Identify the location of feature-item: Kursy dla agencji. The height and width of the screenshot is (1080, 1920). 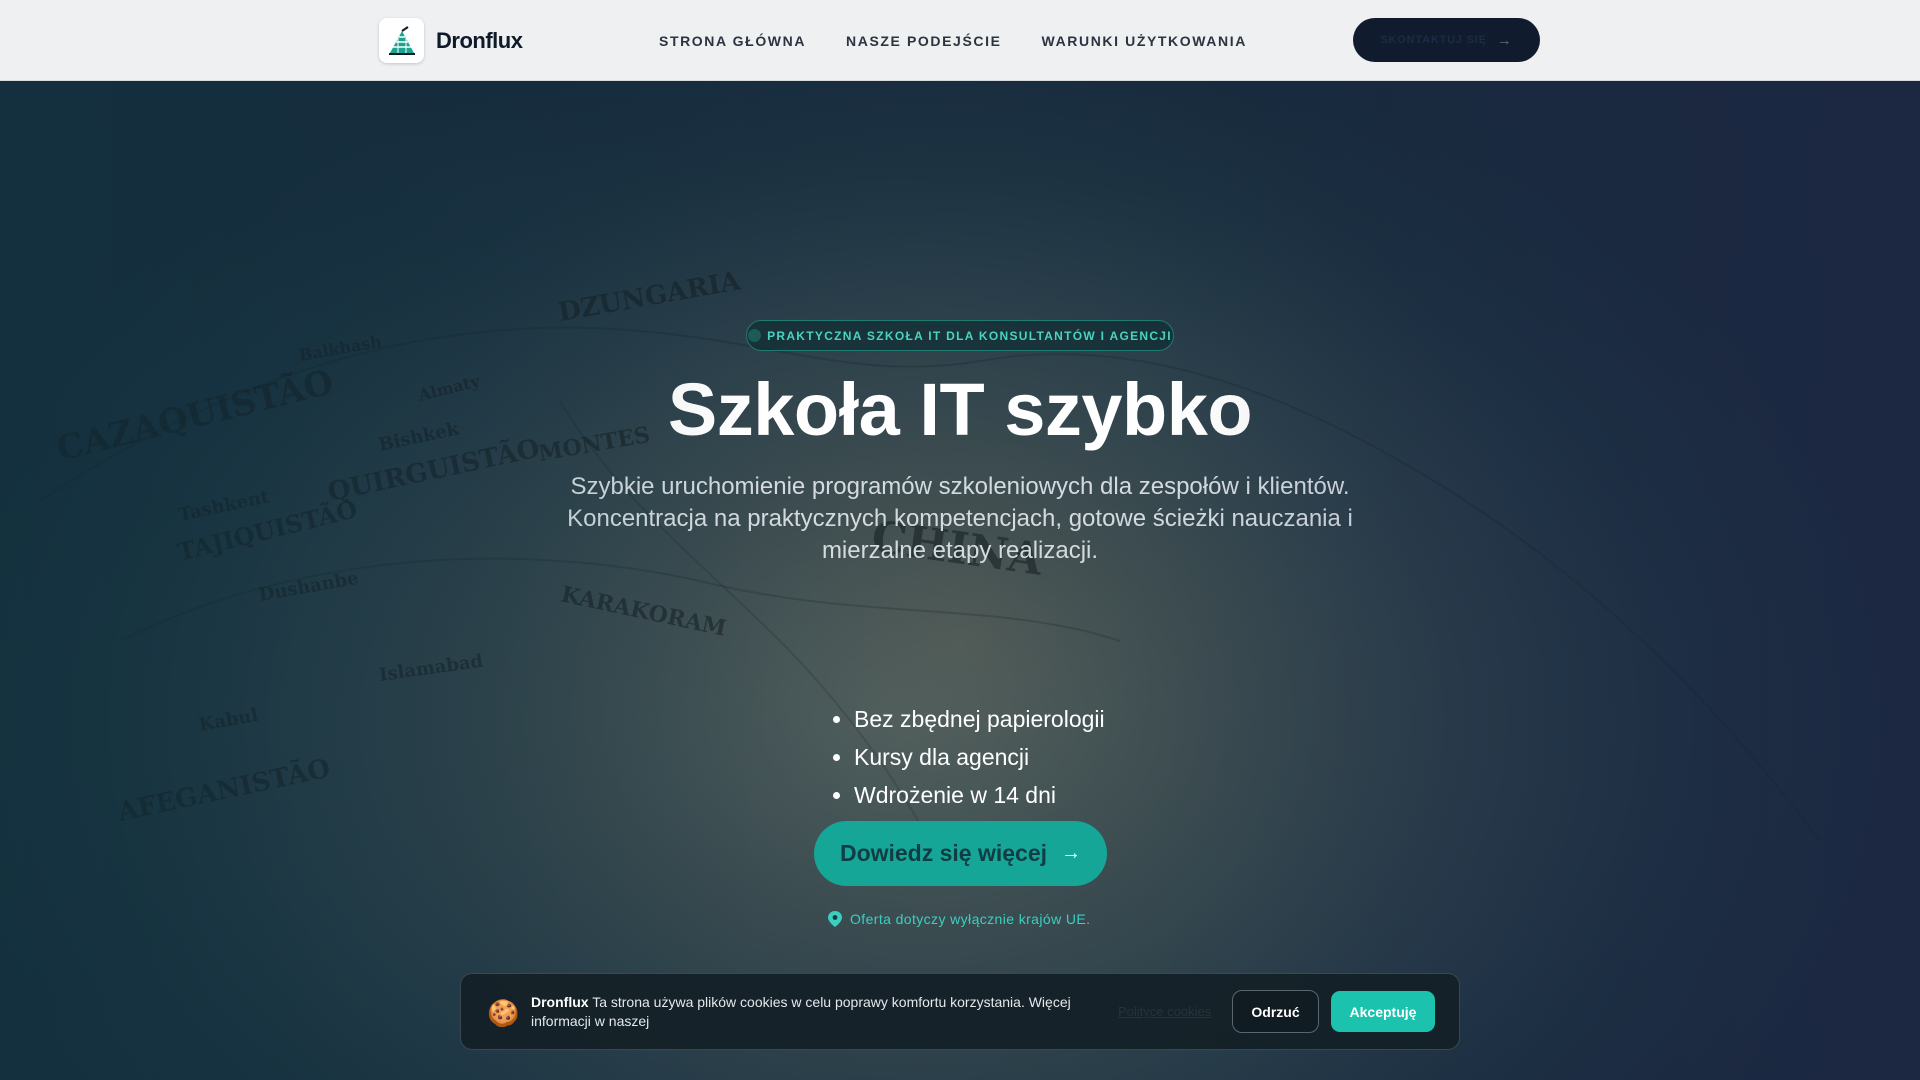
(979, 757).